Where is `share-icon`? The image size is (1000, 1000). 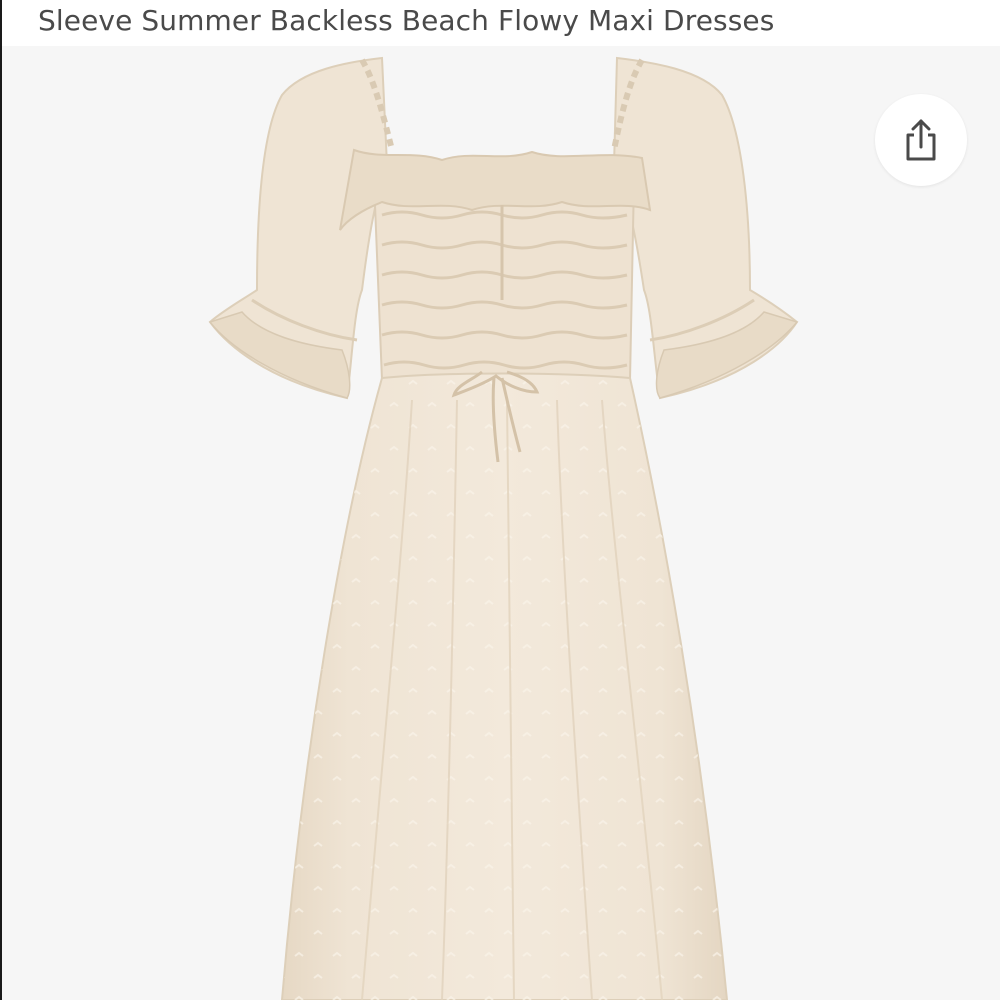 share-icon is located at coordinates (921, 140).